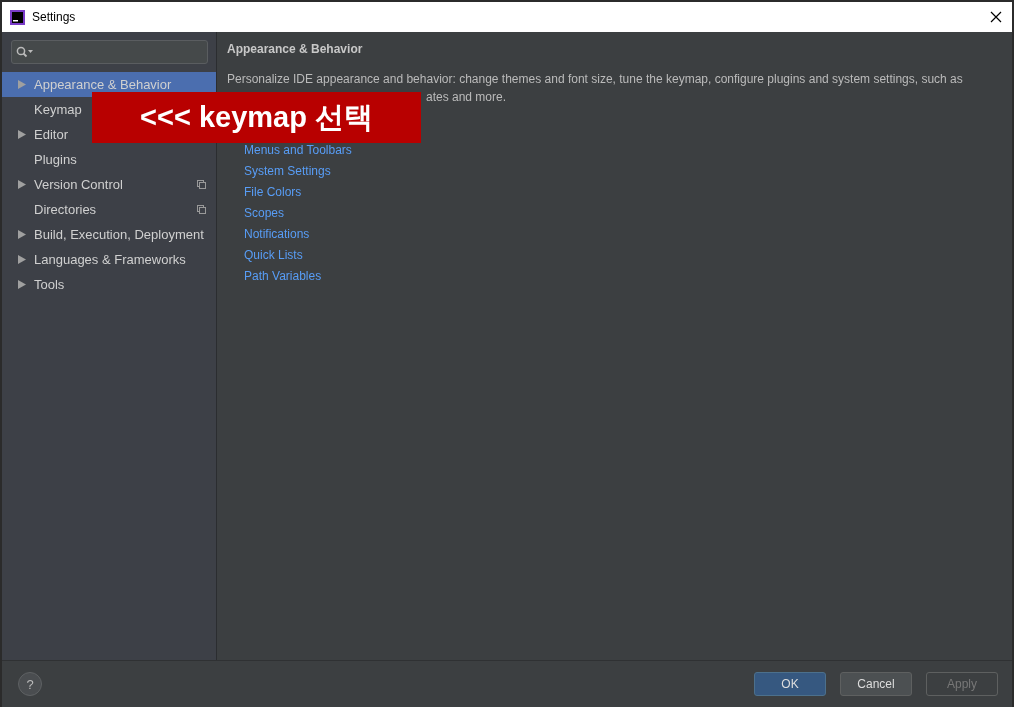 The height and width of the screenshot is (707, 1014). Describe the element at coordinates (256, 117) in the screenshot. I see `annotation-tooltip: <<< keymap 선택` at that location.